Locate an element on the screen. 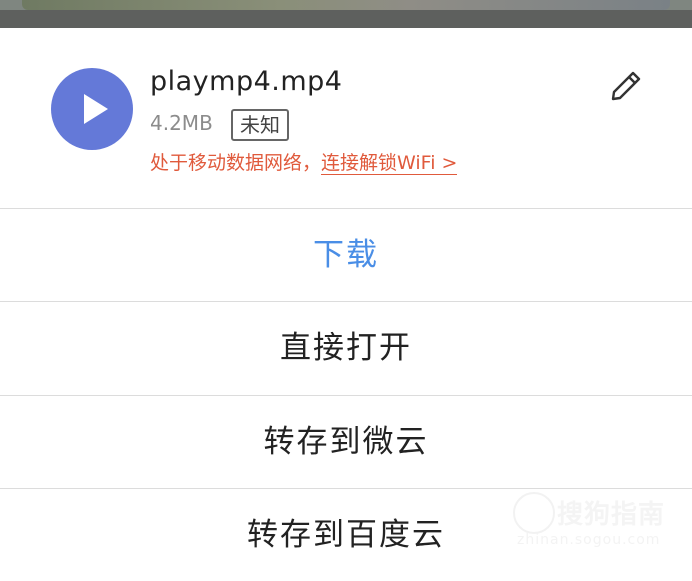  video-backdrop is located at coordinates (346, 14).